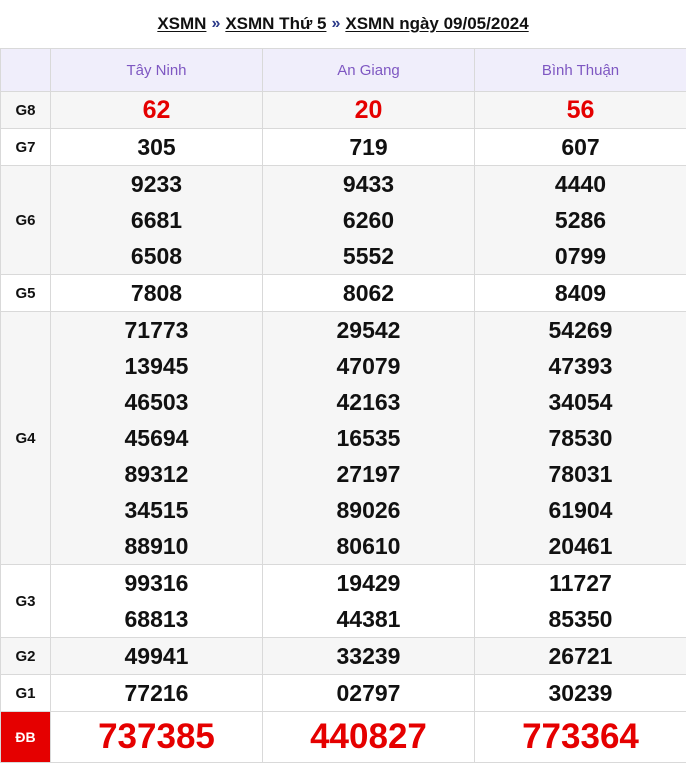 Image resolution: width=686 pixels, height=771 pixels. I want to click on result-number: 11727, so click(580, 583).